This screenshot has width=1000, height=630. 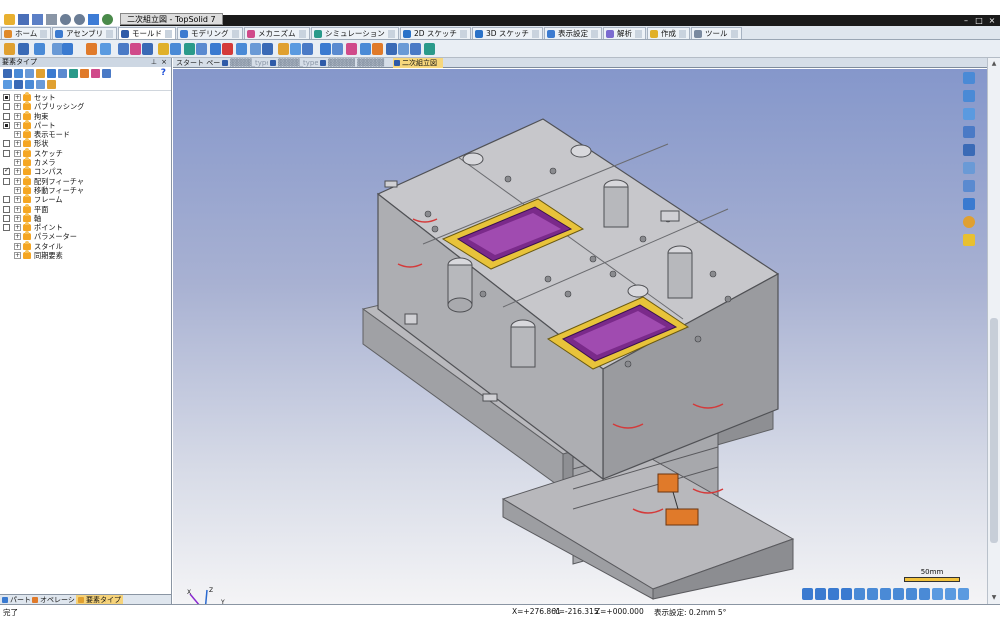 I want to click on ribbon-tab: 解析, so click(x=624, y=33).